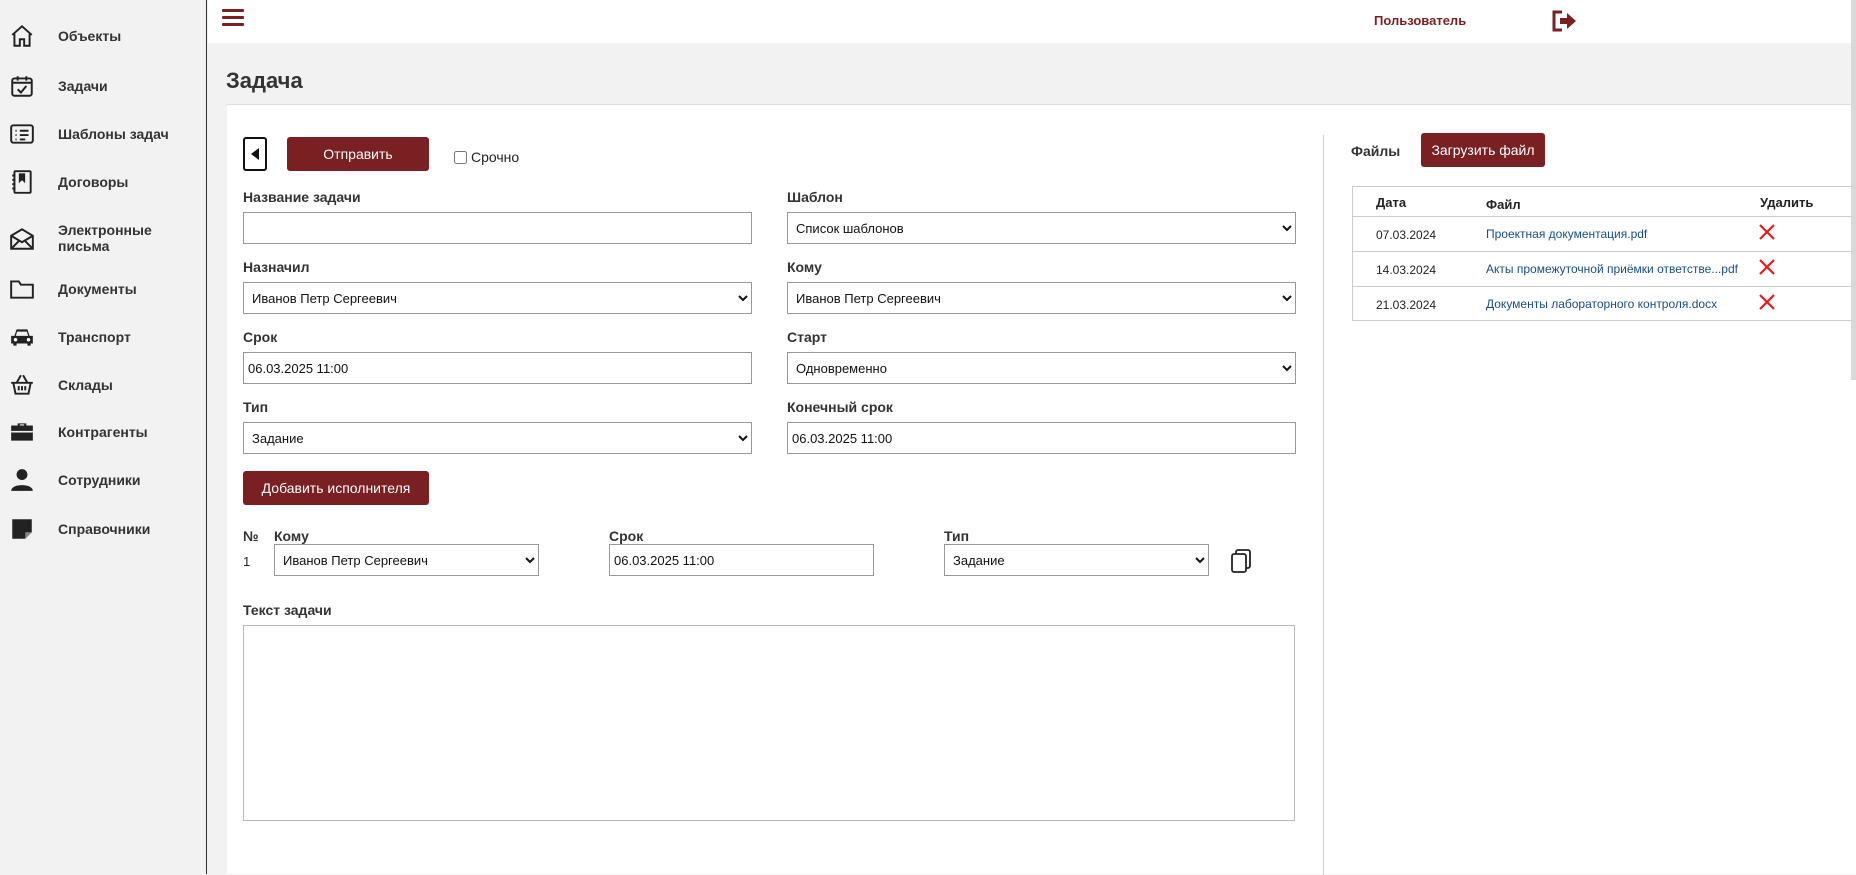 The height and width of the screenshot is (875, 1856). What do you see at coordinates (22, 36) in the screenshot?
I see `home-icon` at bounding box center [22, 36].